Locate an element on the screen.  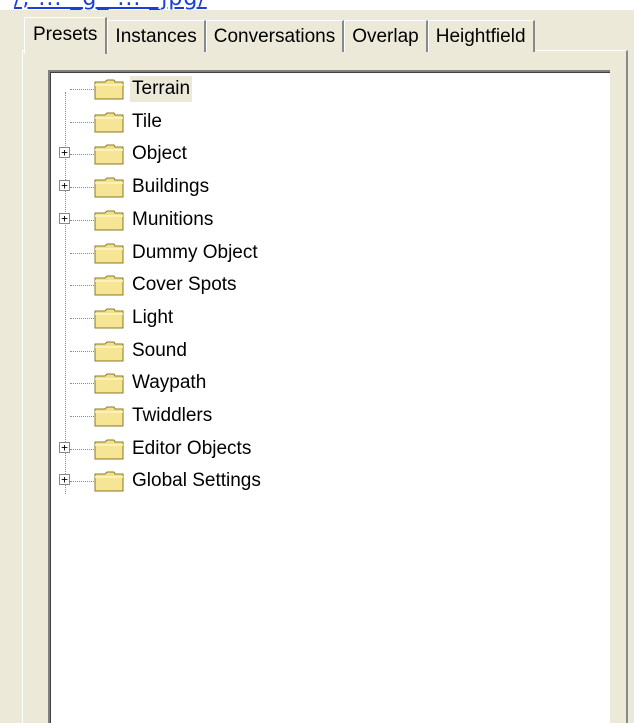
tab-heightfield: Heightfield is located at coordinates (481, 36).